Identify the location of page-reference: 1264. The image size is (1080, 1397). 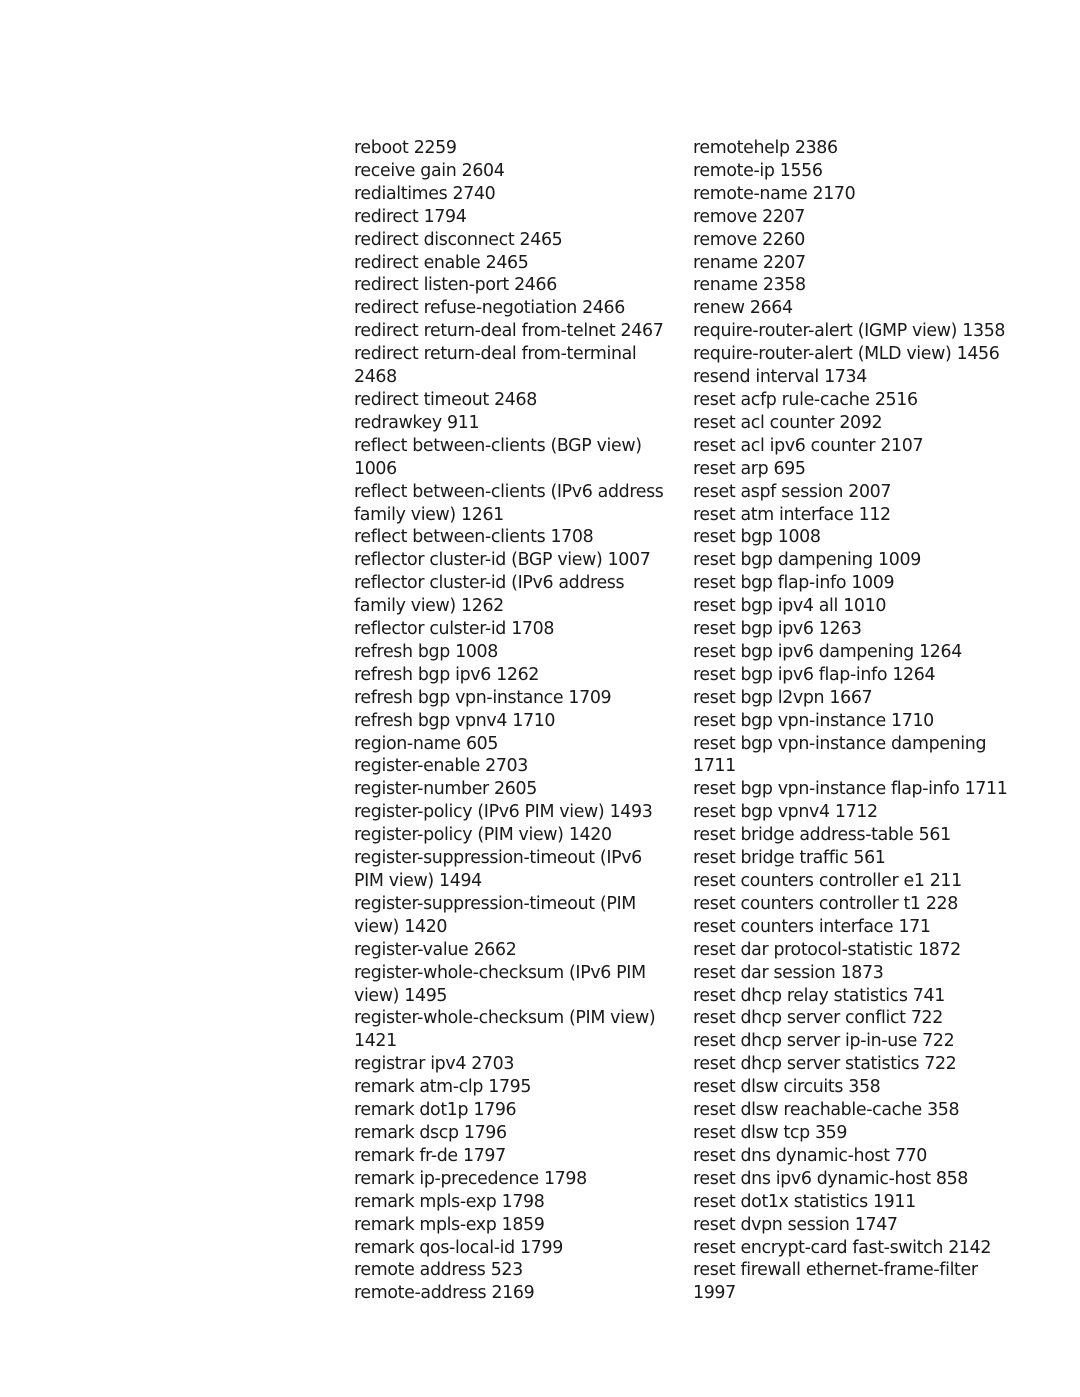
(914, 674).